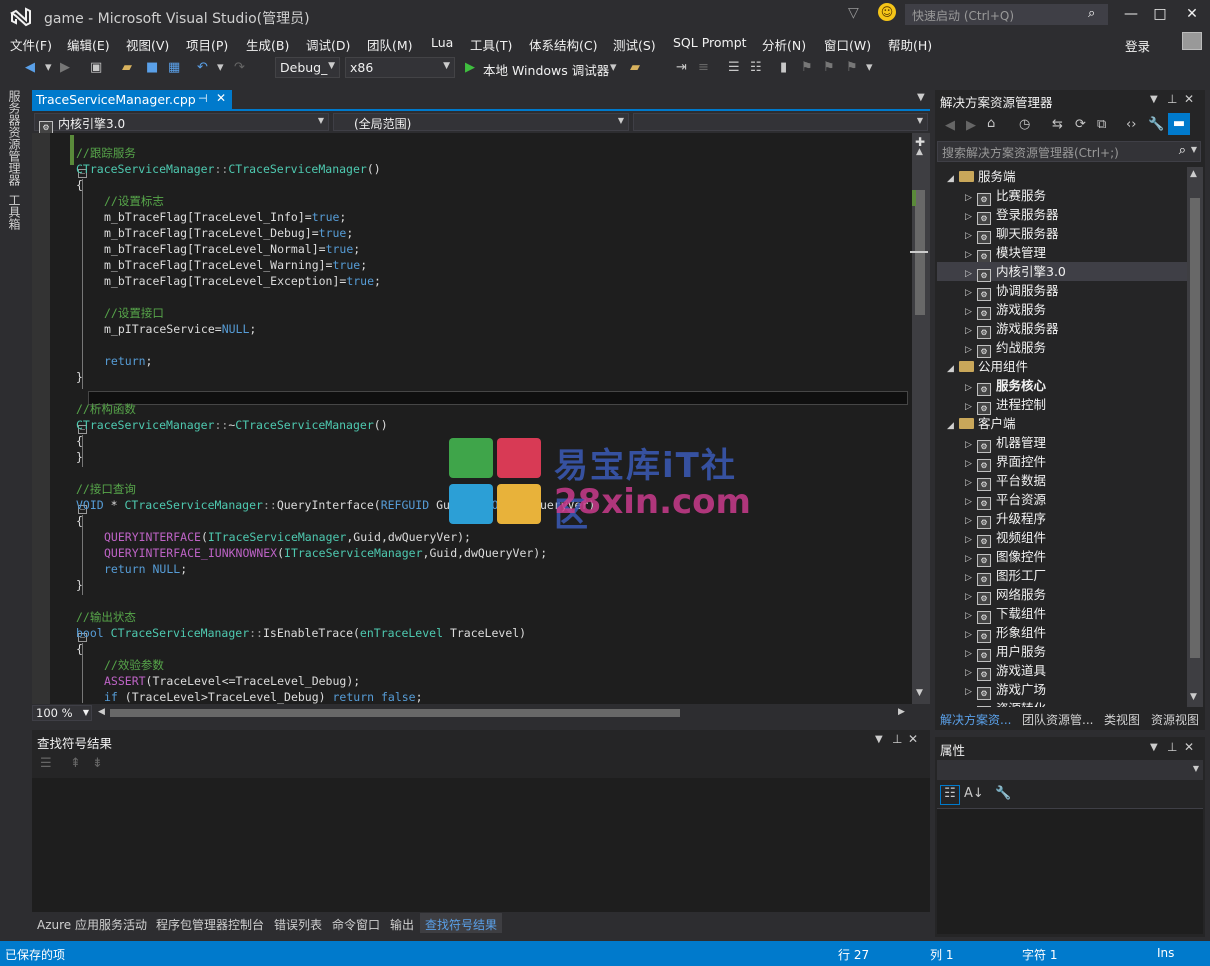  I want to click on view-code-icon: ‹›, so click(1131, 124).